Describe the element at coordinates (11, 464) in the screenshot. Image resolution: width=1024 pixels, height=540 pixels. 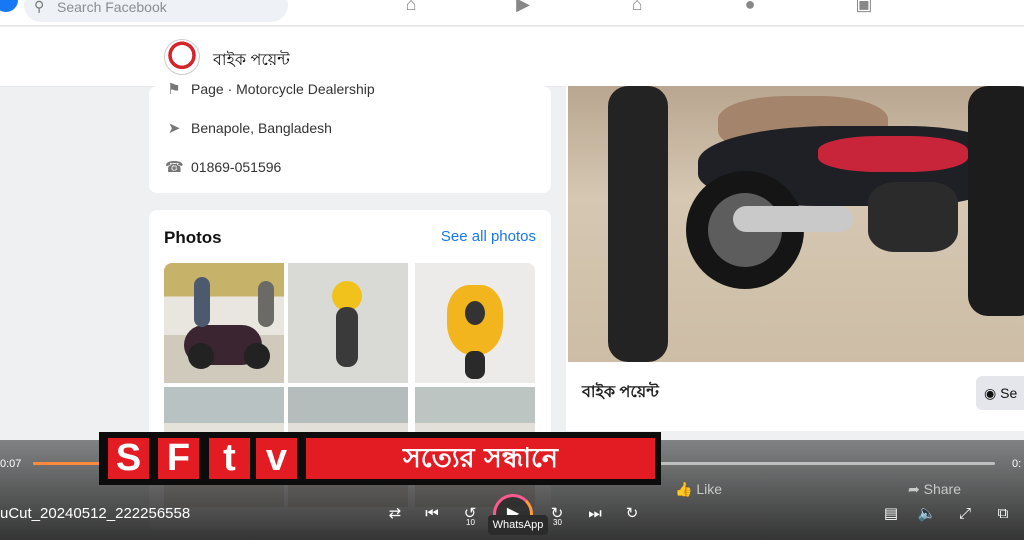
I see `elapsed-time: 0:07` at that location.